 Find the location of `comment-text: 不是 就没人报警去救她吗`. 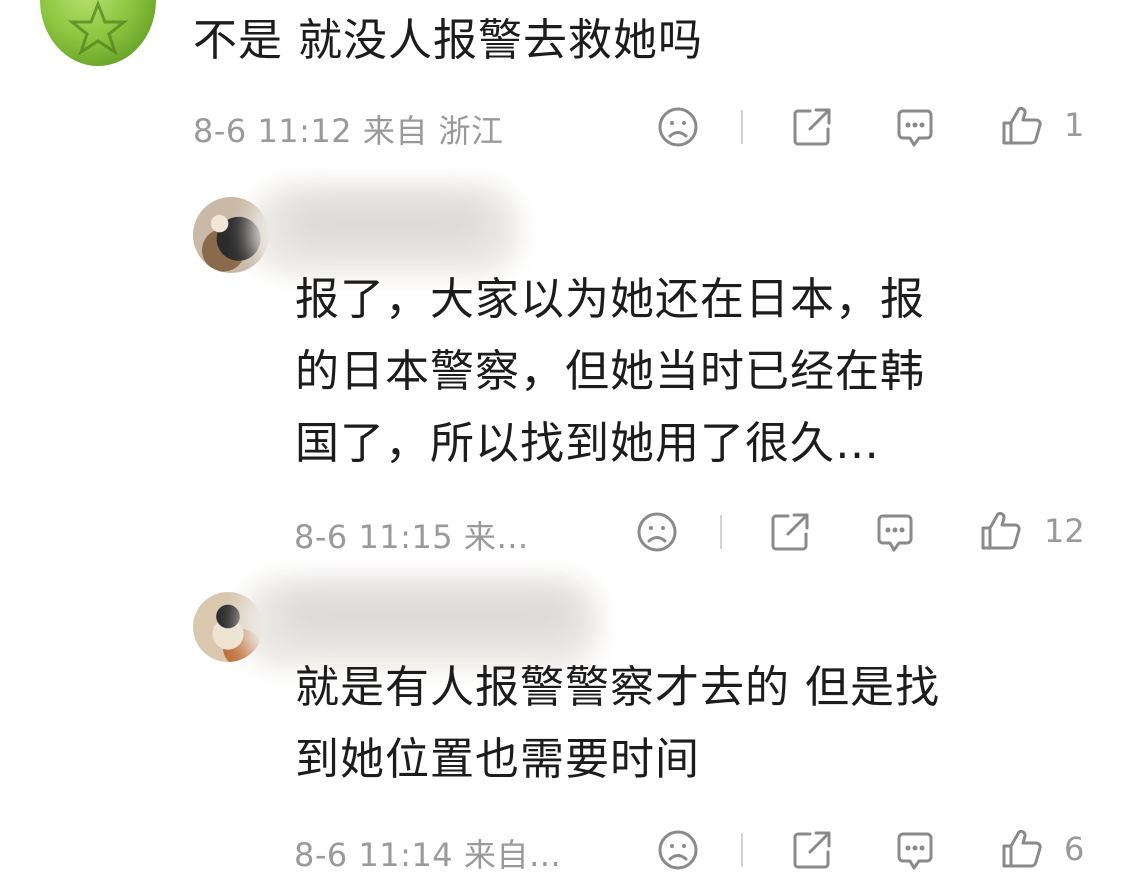

comment-text: 不是 就没人报警去救她吗 is located at coordinates (448, 40).